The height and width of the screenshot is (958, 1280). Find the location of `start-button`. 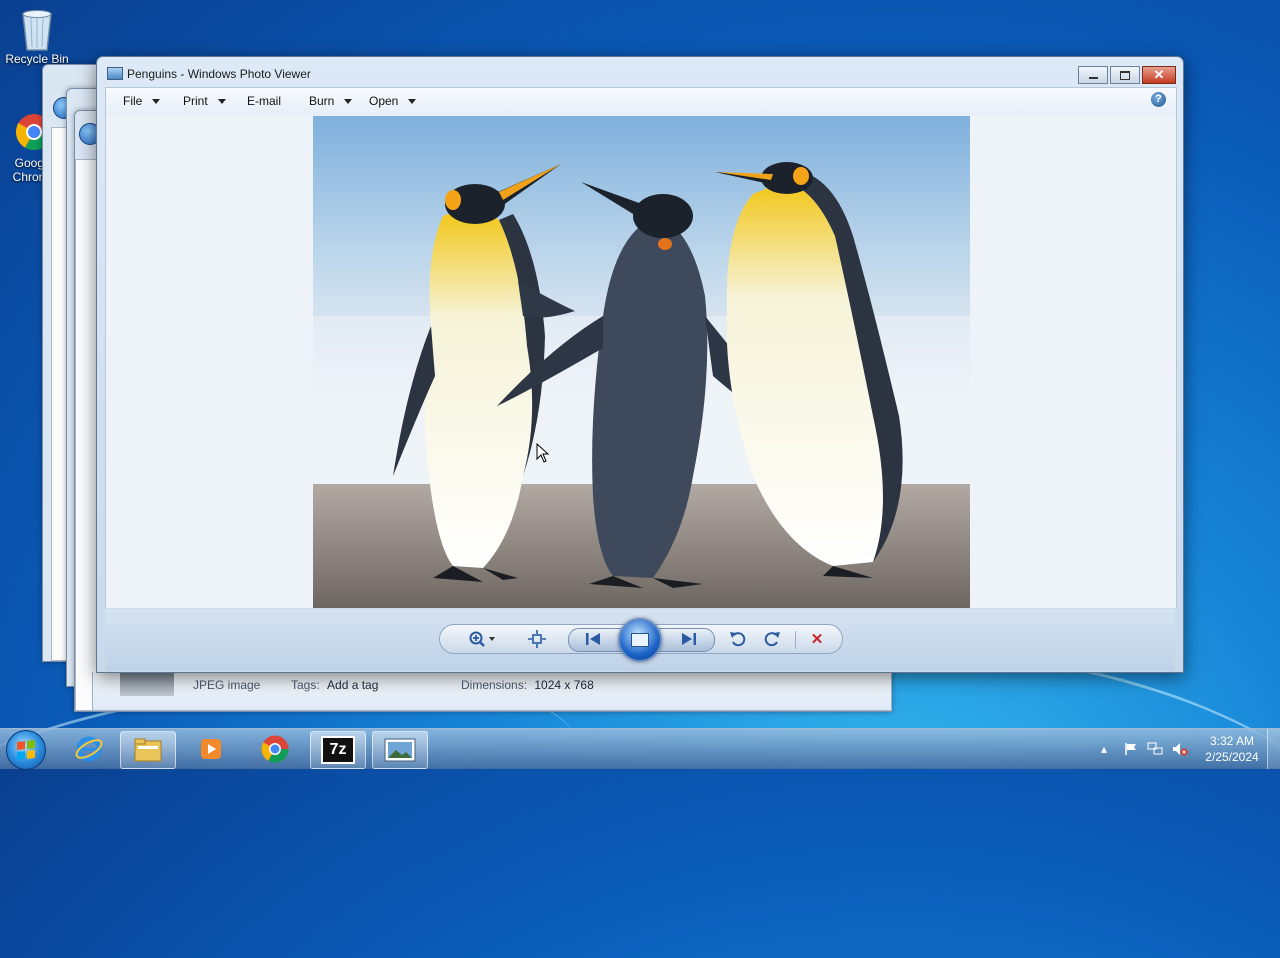

start-button is located at coordinates (26, 750).